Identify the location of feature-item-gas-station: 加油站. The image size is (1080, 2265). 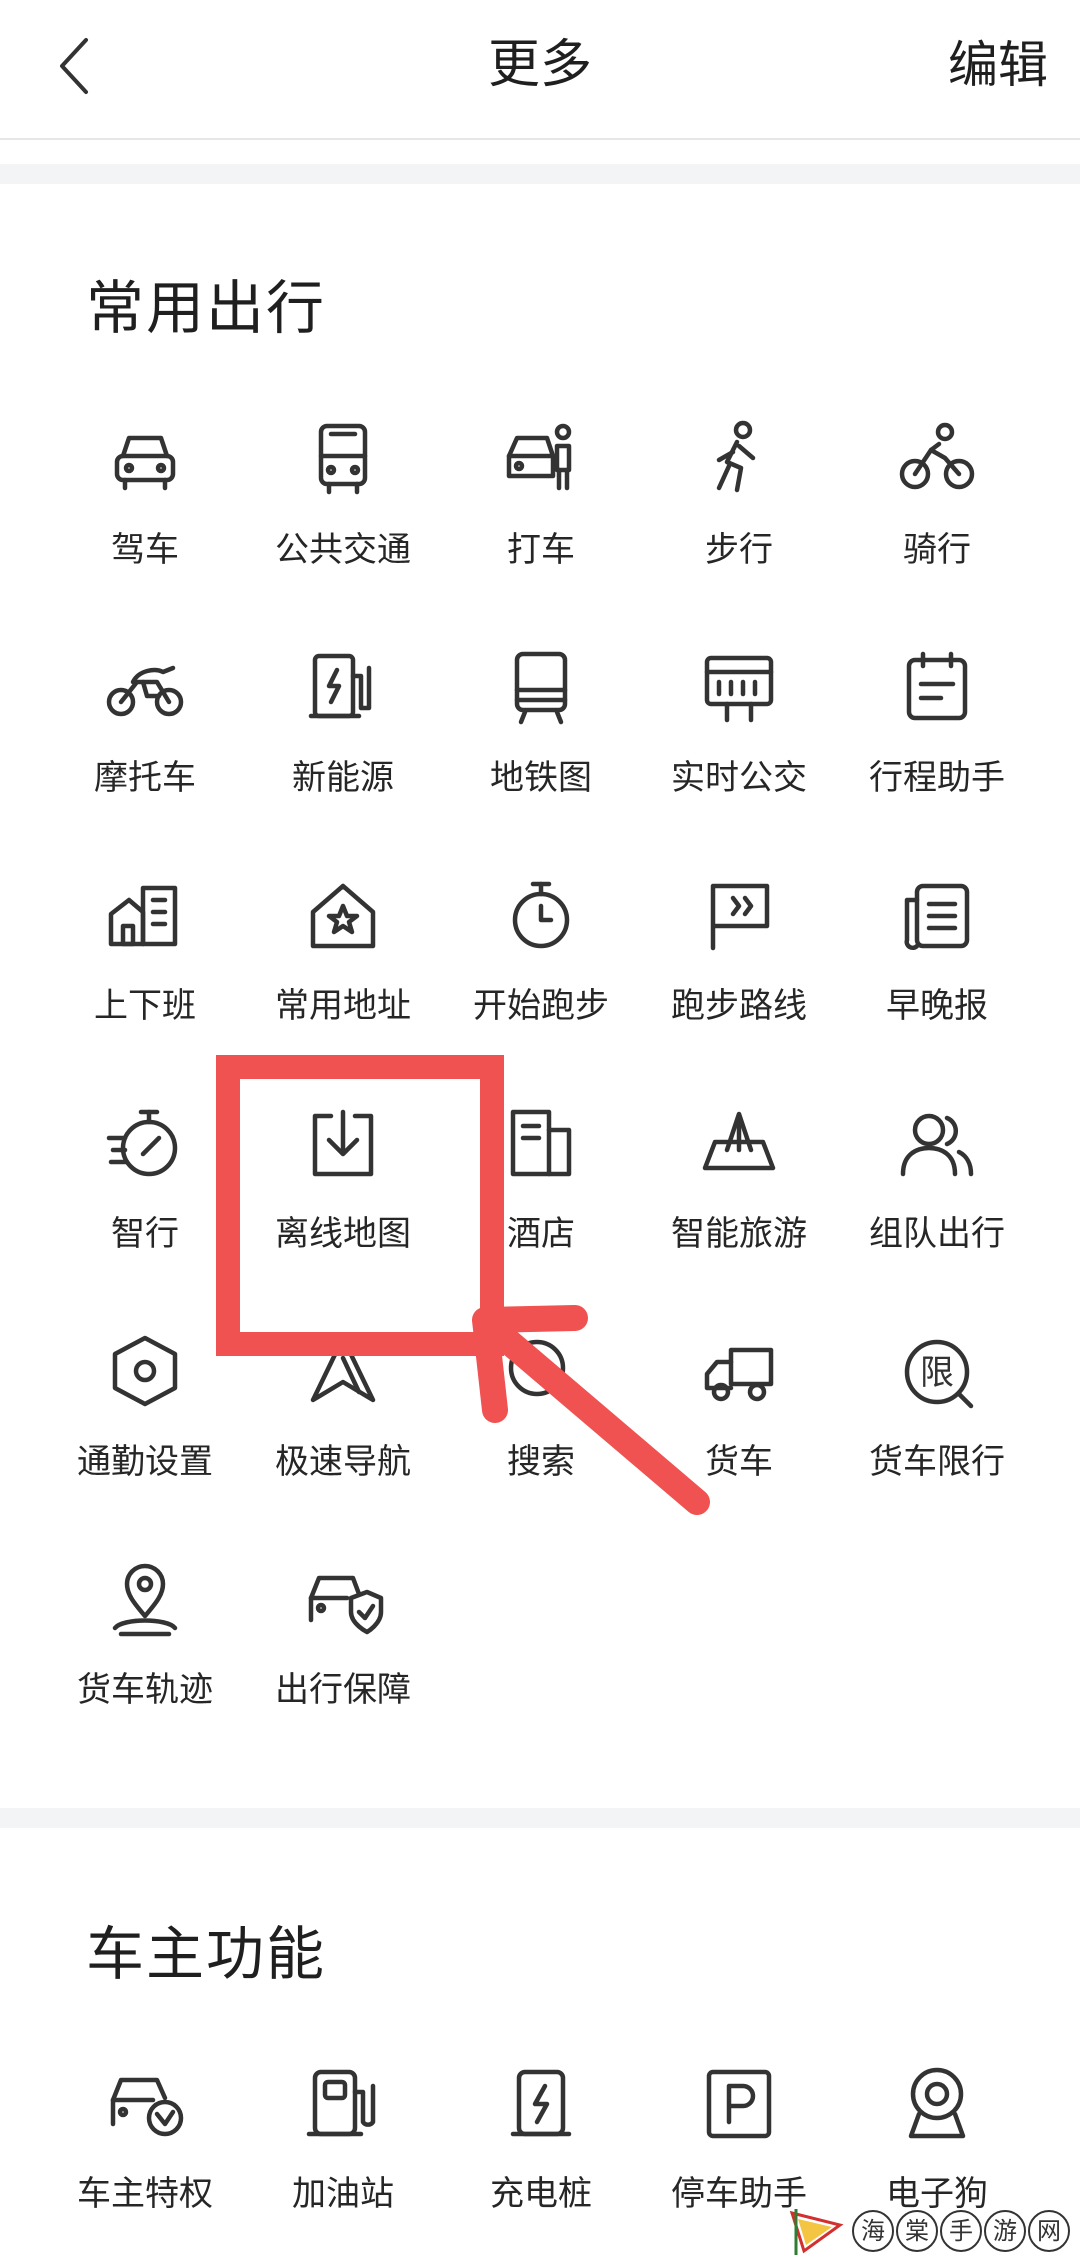
(343, 2142).